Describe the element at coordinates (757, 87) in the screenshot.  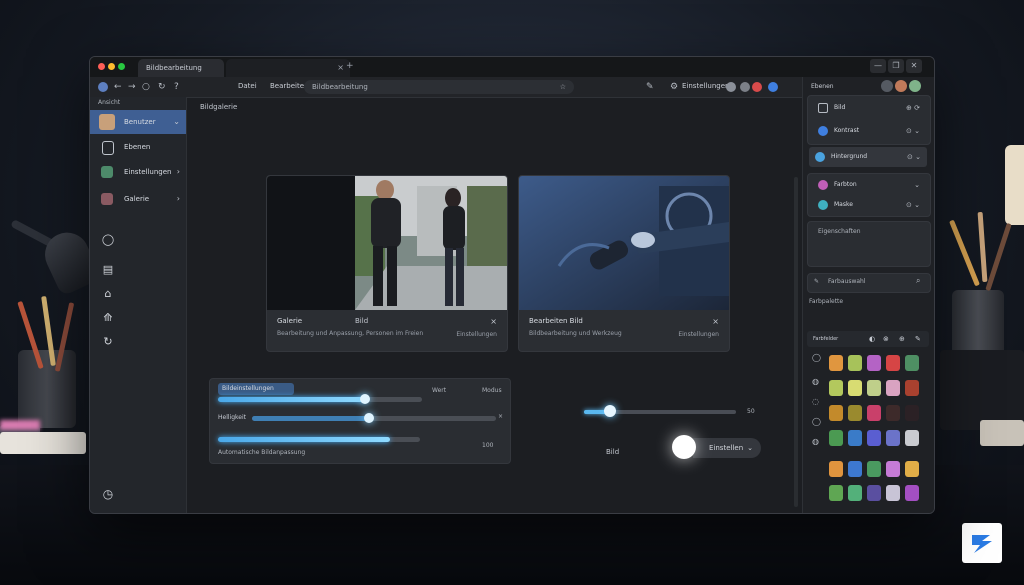
I see `notification-icon` at that location.